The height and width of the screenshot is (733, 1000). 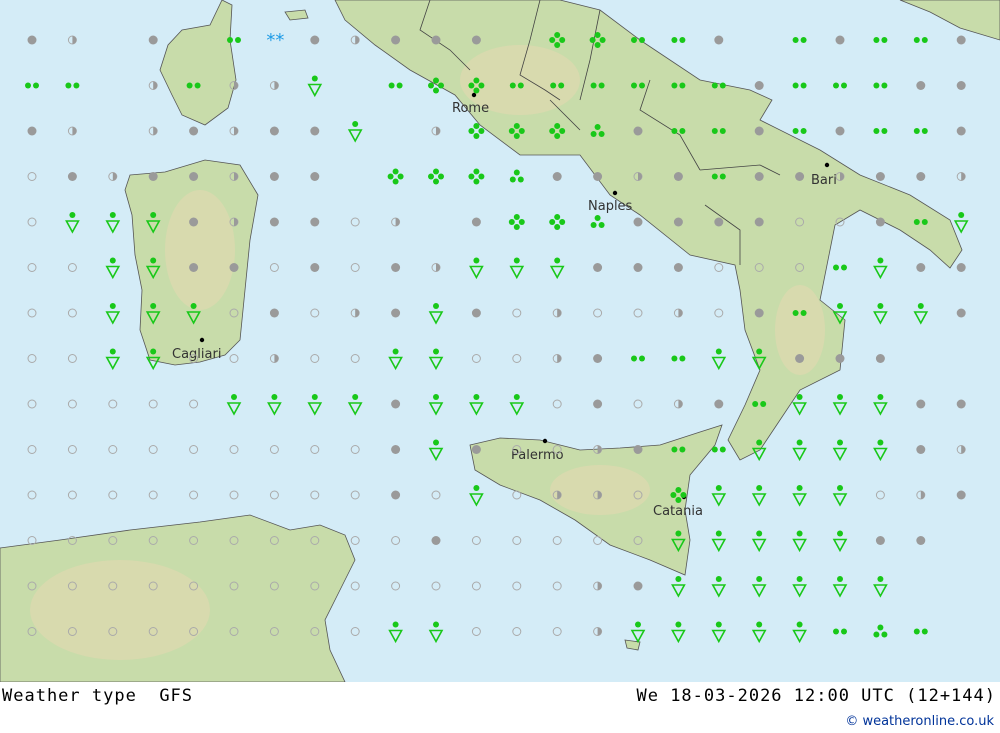 I want to click on map-type-label: Weather type, so click(x=69, y=696).